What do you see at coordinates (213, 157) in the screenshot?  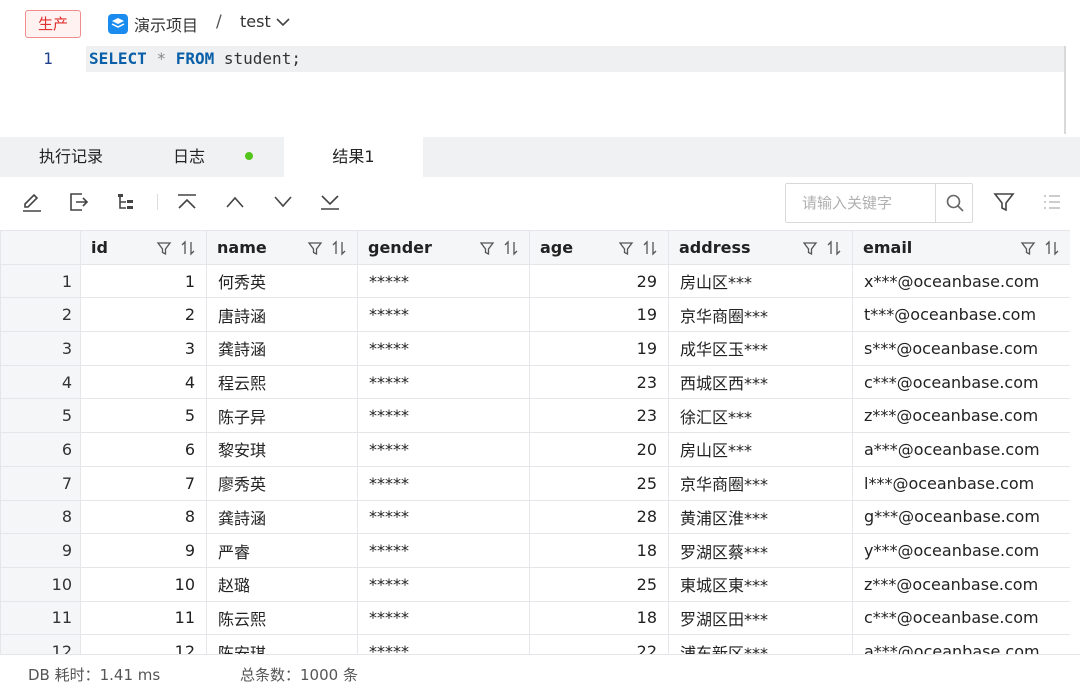 I see `tab-log: 日志` at bounding box center [213, 157].